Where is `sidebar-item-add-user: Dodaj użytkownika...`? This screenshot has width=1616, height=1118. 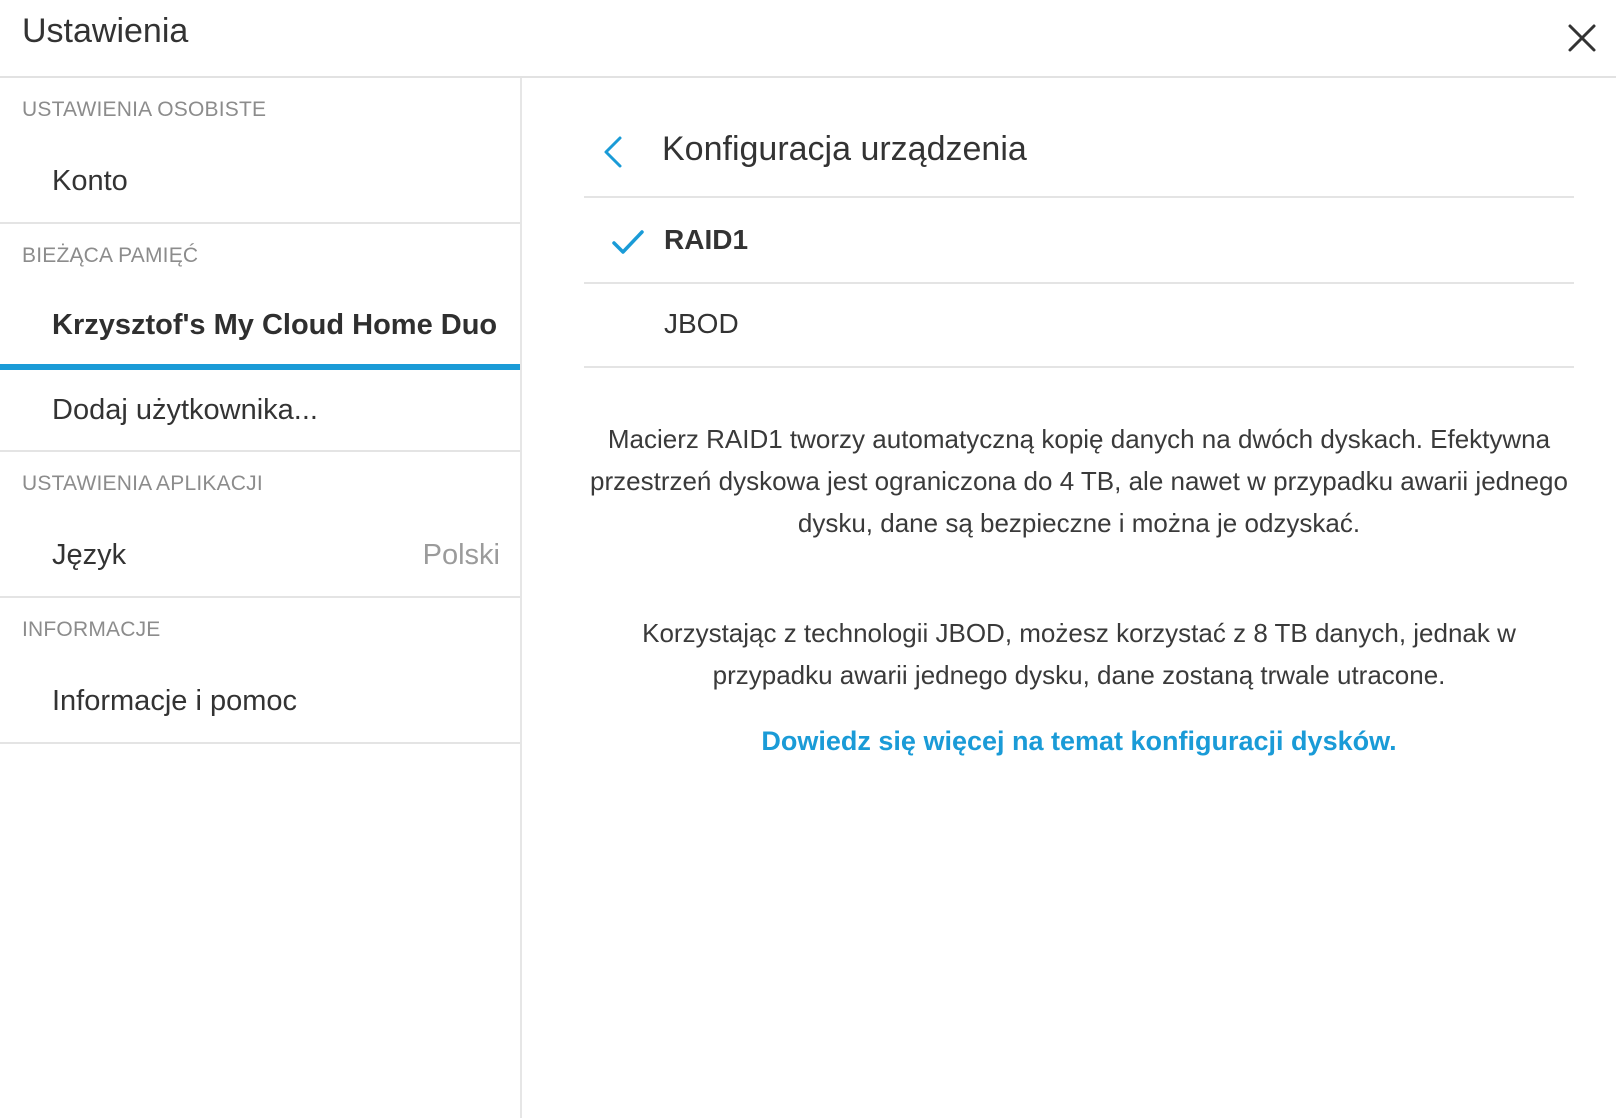
sidebar-item-add-user: Dodaj użytkownika... is located at coordinates (260, 411).